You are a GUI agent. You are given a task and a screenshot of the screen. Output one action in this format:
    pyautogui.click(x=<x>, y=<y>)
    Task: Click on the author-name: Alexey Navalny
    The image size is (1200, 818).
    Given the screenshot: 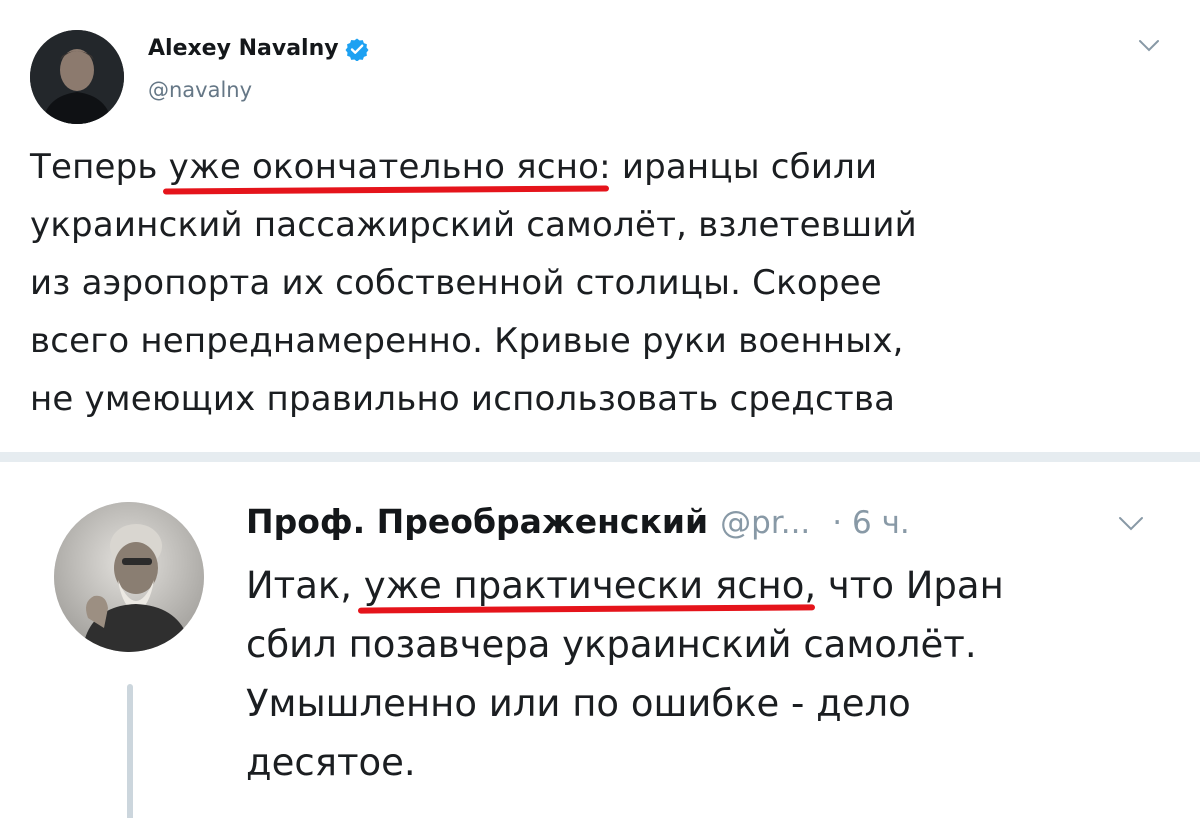 What is the action you would take?
    pyautogui.click(x=243, y=48)
    